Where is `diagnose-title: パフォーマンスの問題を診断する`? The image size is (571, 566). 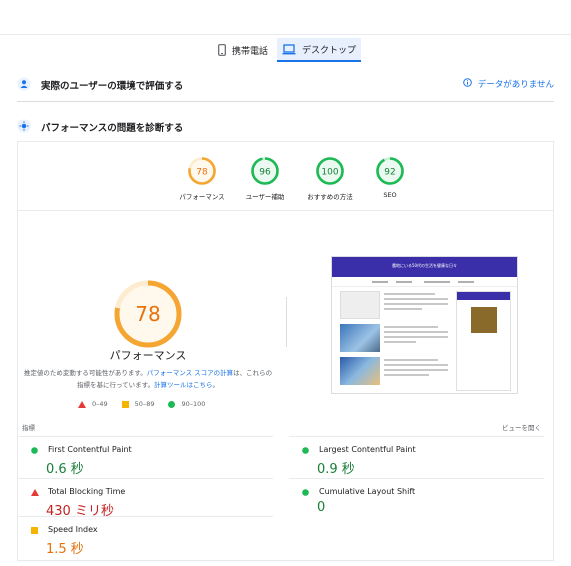
diagnose-title: パフォーマンスの問題を診断する is located at coordinates (112, 128).